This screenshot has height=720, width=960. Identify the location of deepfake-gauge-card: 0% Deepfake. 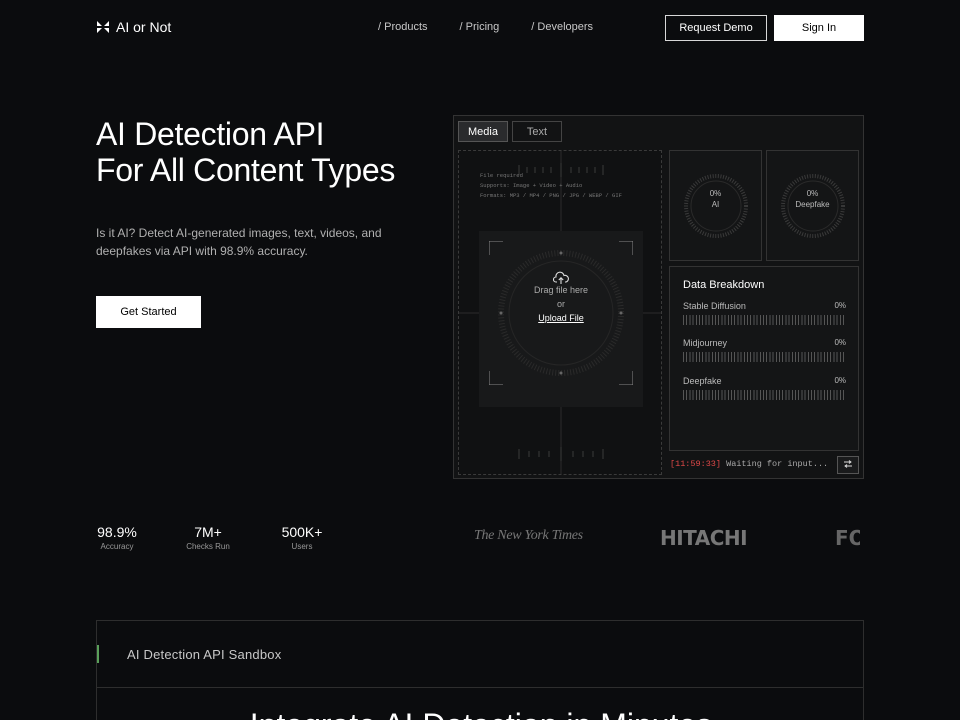
(812, 205).